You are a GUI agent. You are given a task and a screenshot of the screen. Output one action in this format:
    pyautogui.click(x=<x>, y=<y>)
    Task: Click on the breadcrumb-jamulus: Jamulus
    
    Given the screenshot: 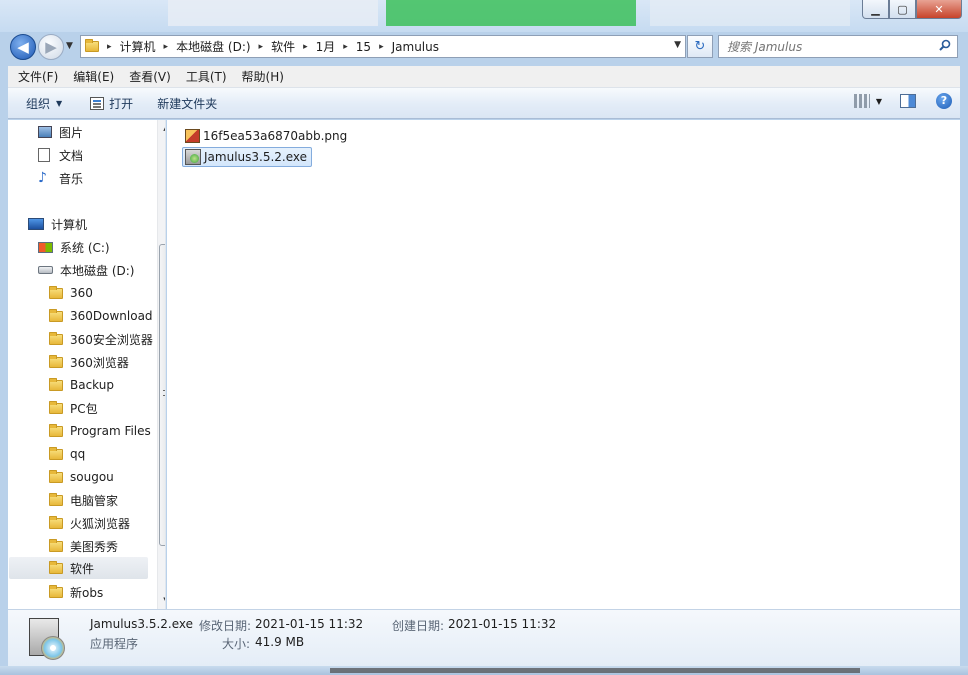 What is the action you would take?
    pyautogui.click(x=415, y=47)
    